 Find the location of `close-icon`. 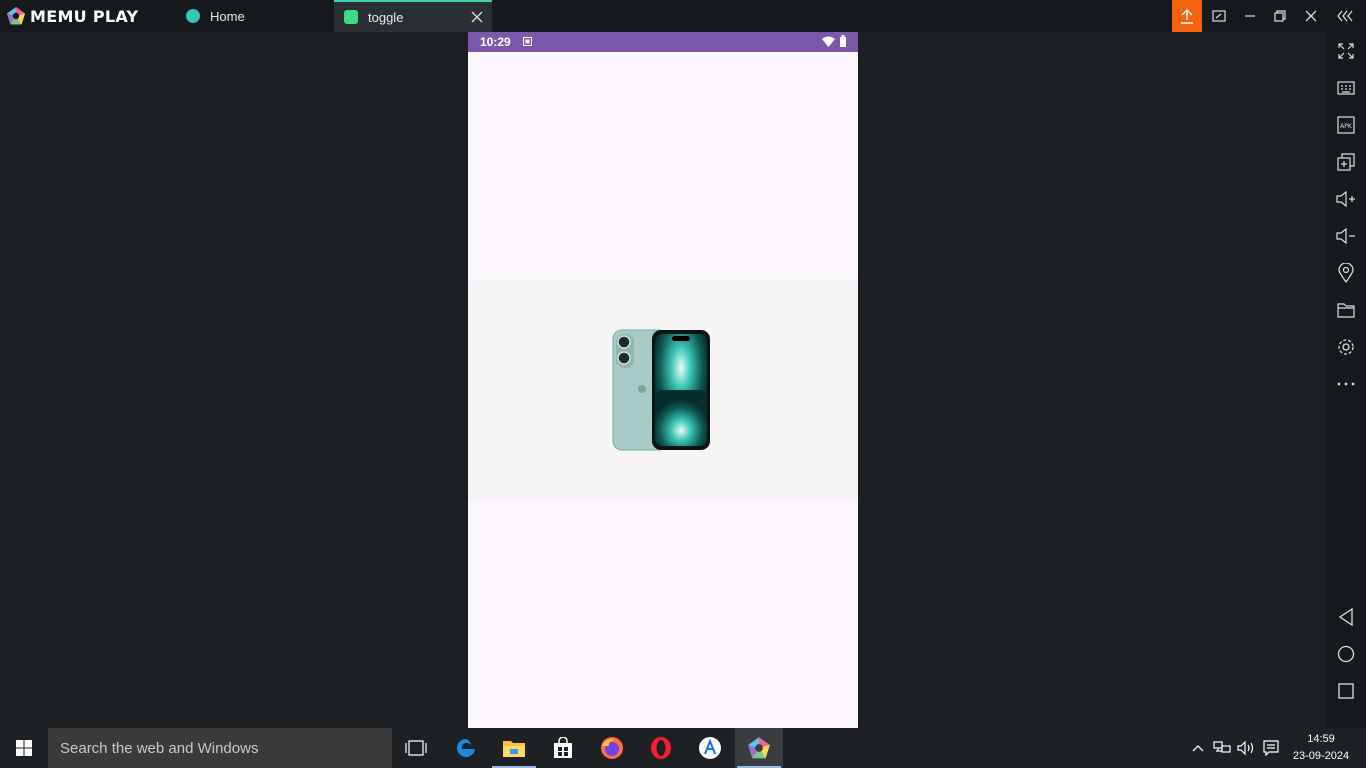

close-icon is located at coordinates (1310, 16).